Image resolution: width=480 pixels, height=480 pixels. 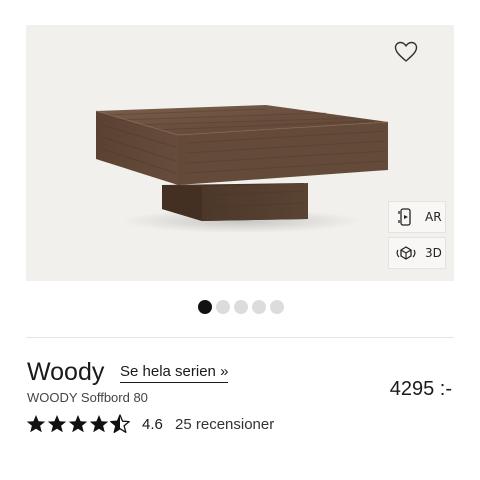 I want to click on review-count-link: 25 recensioner, so click(x=224, y=424).